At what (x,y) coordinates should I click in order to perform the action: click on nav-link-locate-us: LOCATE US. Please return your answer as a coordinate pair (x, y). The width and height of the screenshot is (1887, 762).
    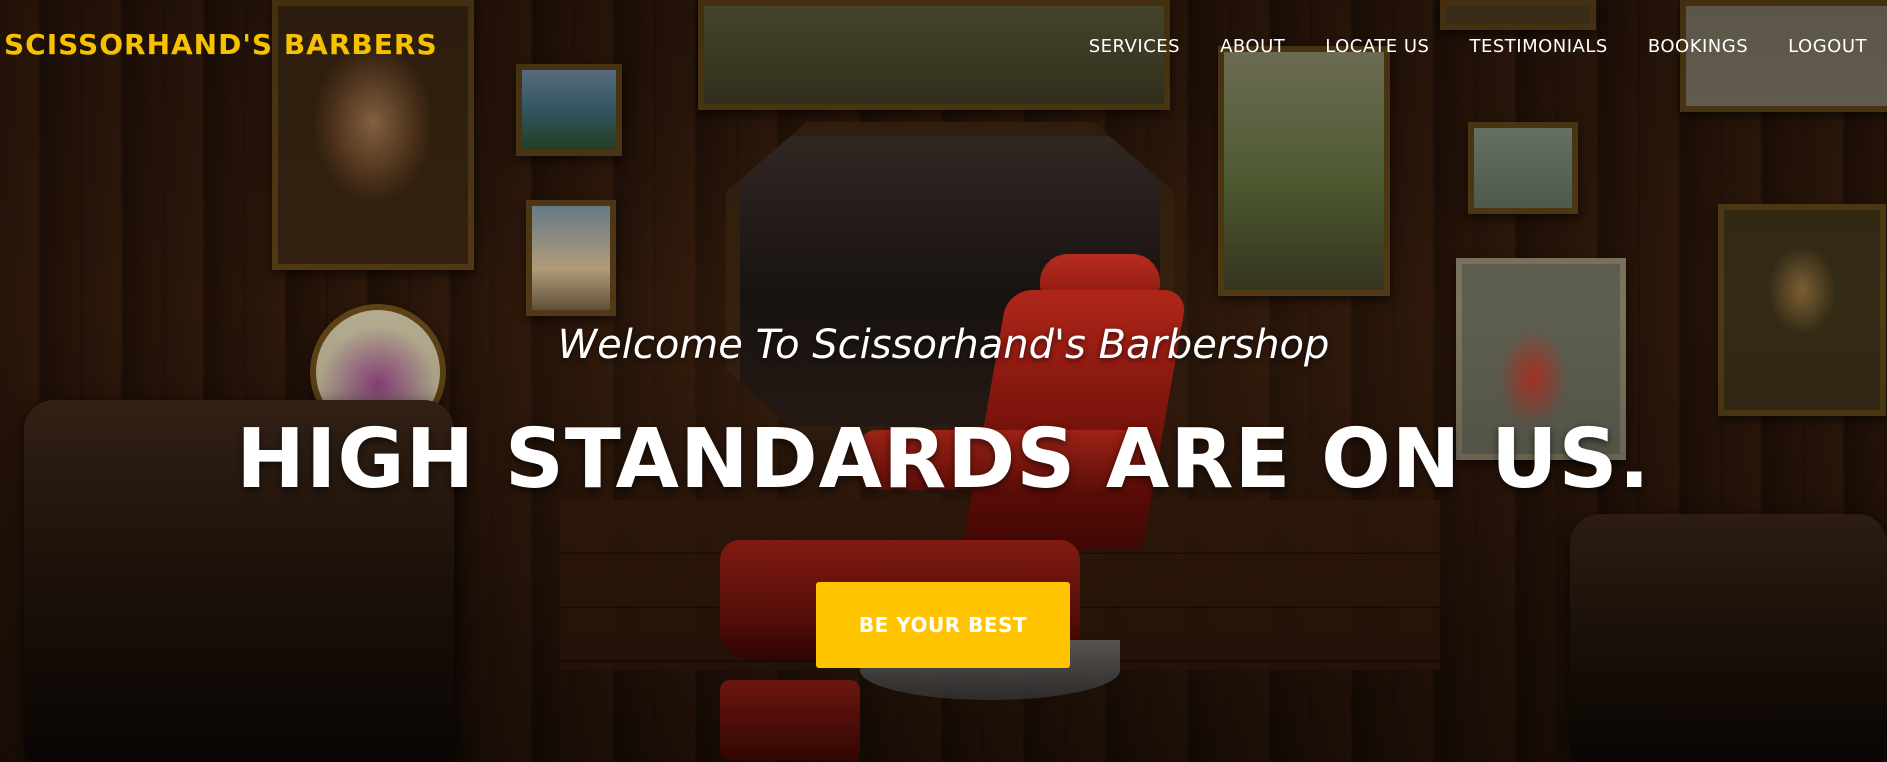
    Looking at the image, I should click on (1377, 46).